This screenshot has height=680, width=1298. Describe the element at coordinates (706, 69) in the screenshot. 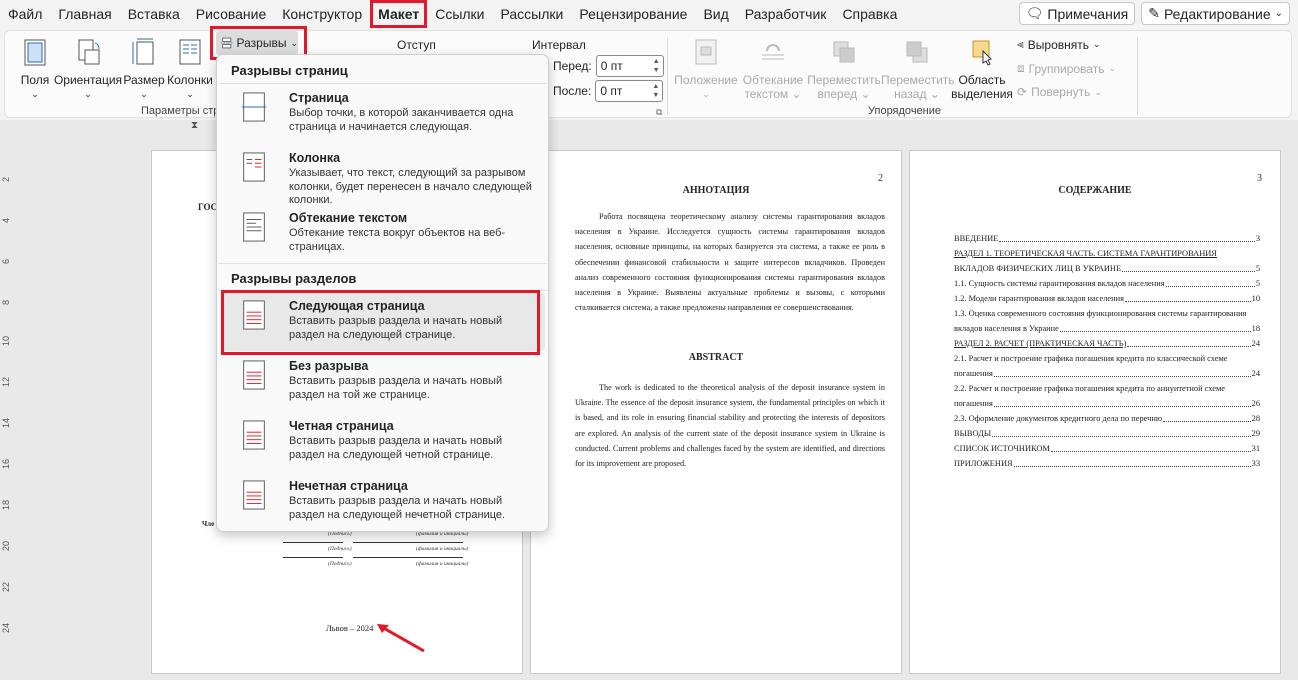

I see `position-button: Положение ⌄` at that location.